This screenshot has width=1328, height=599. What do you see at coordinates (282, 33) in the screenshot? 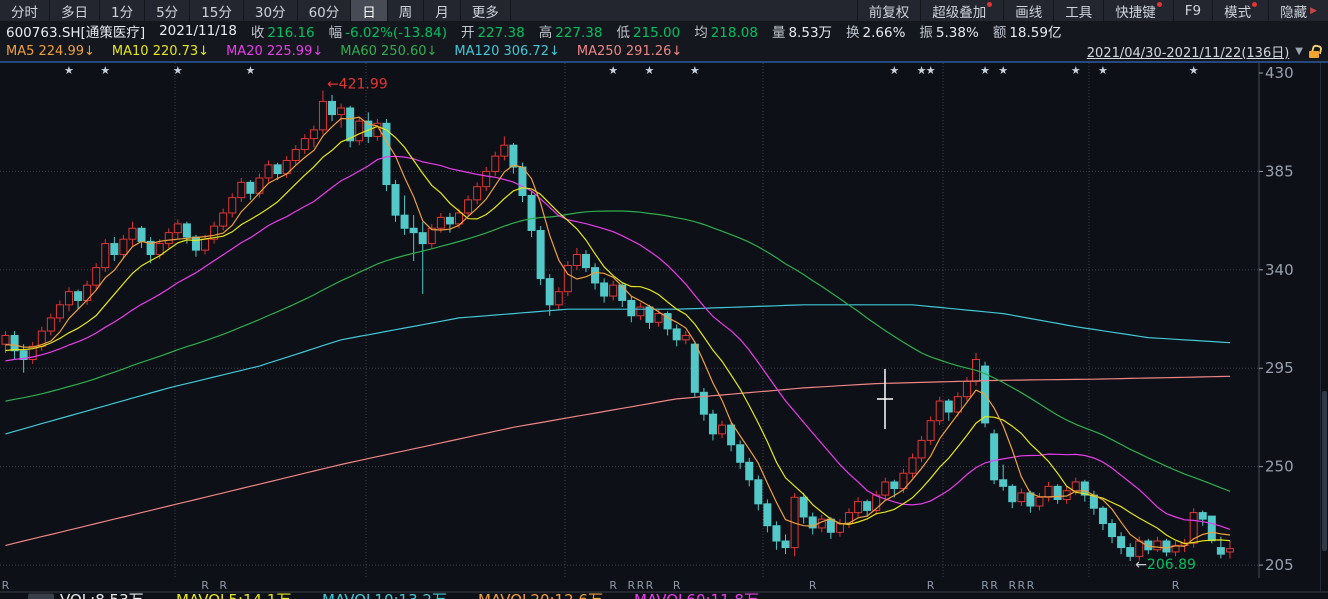
I see `quote-field-收: 收 216.16` at bounding box center [282, 33].